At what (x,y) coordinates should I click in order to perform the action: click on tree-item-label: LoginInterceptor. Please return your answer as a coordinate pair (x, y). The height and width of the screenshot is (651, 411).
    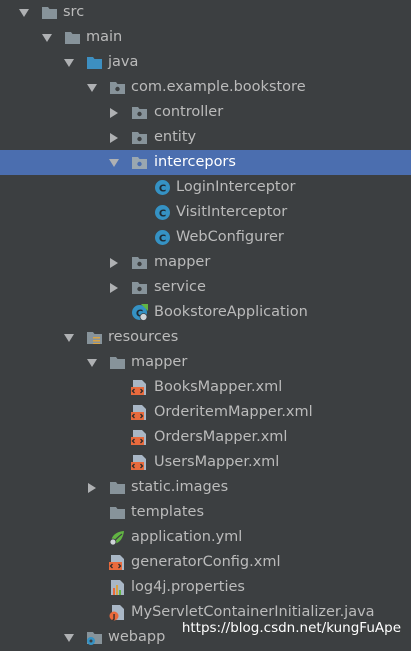
    Looking at the image, I should click on (236, 187).